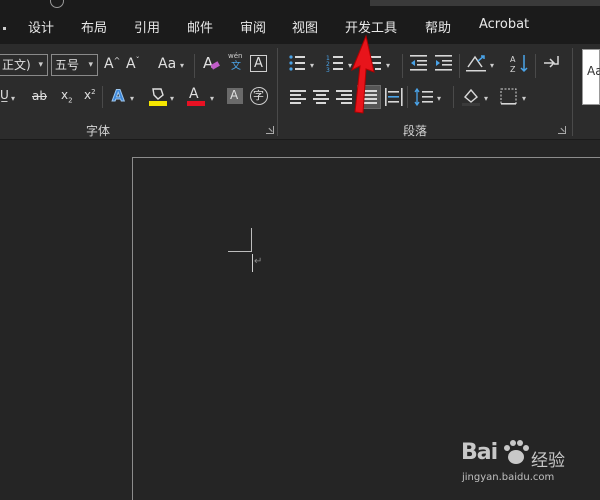  I want to click on svg-text: Z, so click(513, 69).